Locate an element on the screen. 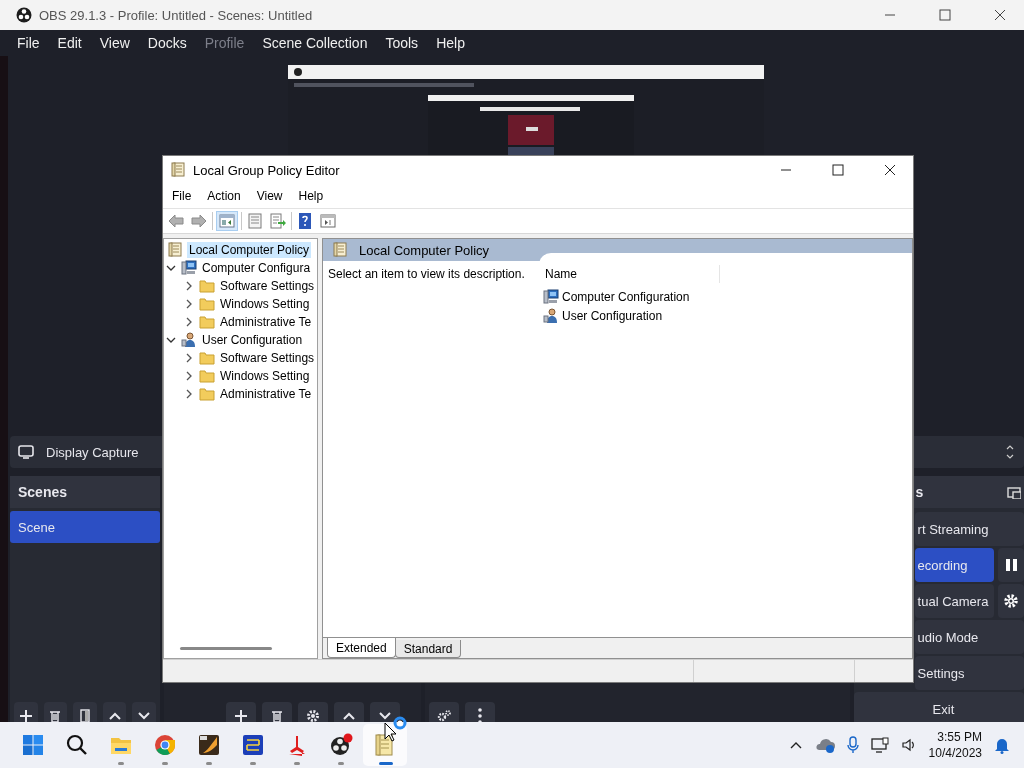  pause-button is located at coordinates (1011, 565).